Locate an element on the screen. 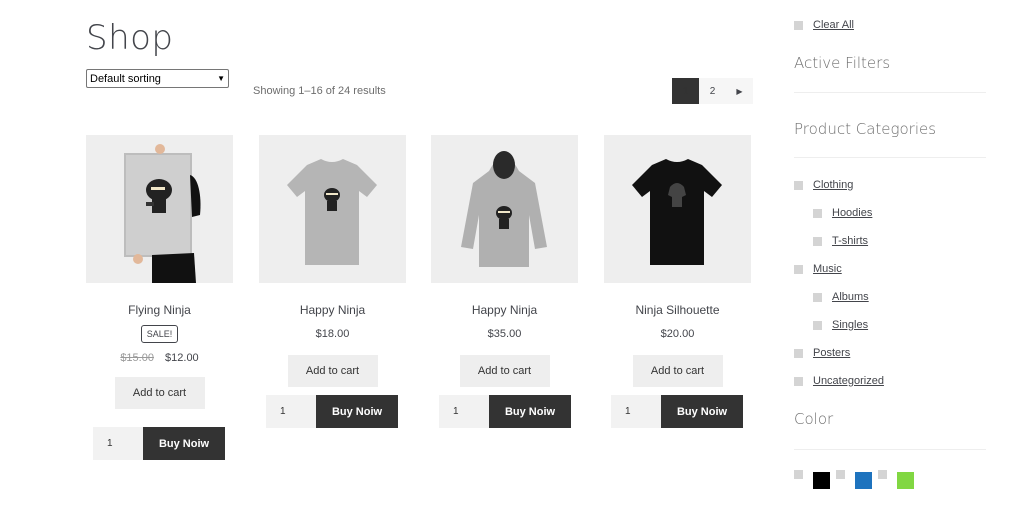  product-title: Flying Ninja is located at coordinates (159, 310).